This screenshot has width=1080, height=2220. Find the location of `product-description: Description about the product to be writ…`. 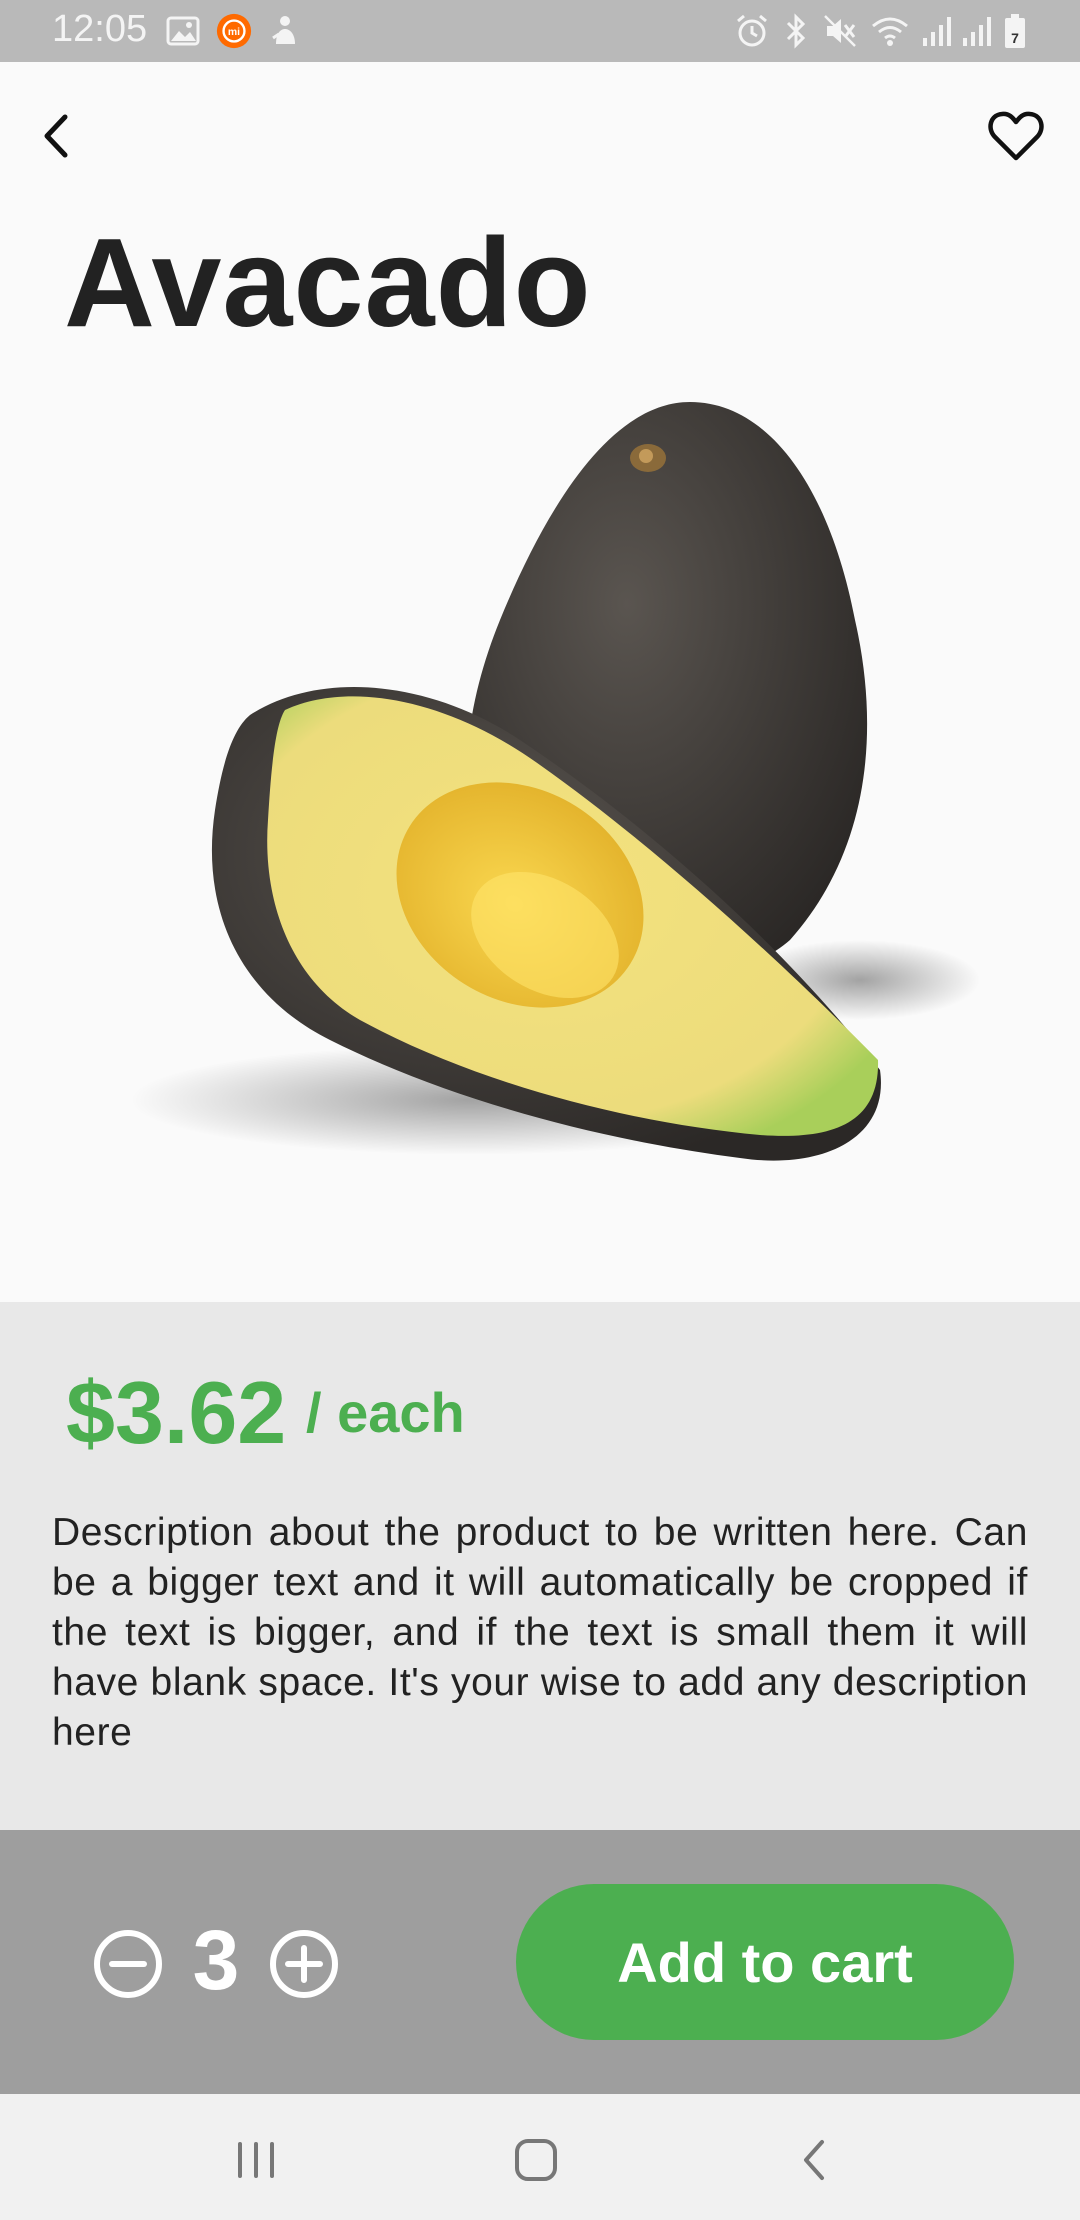

product-description: Description about the product to be writ… is located at coordinates (540, 1632).